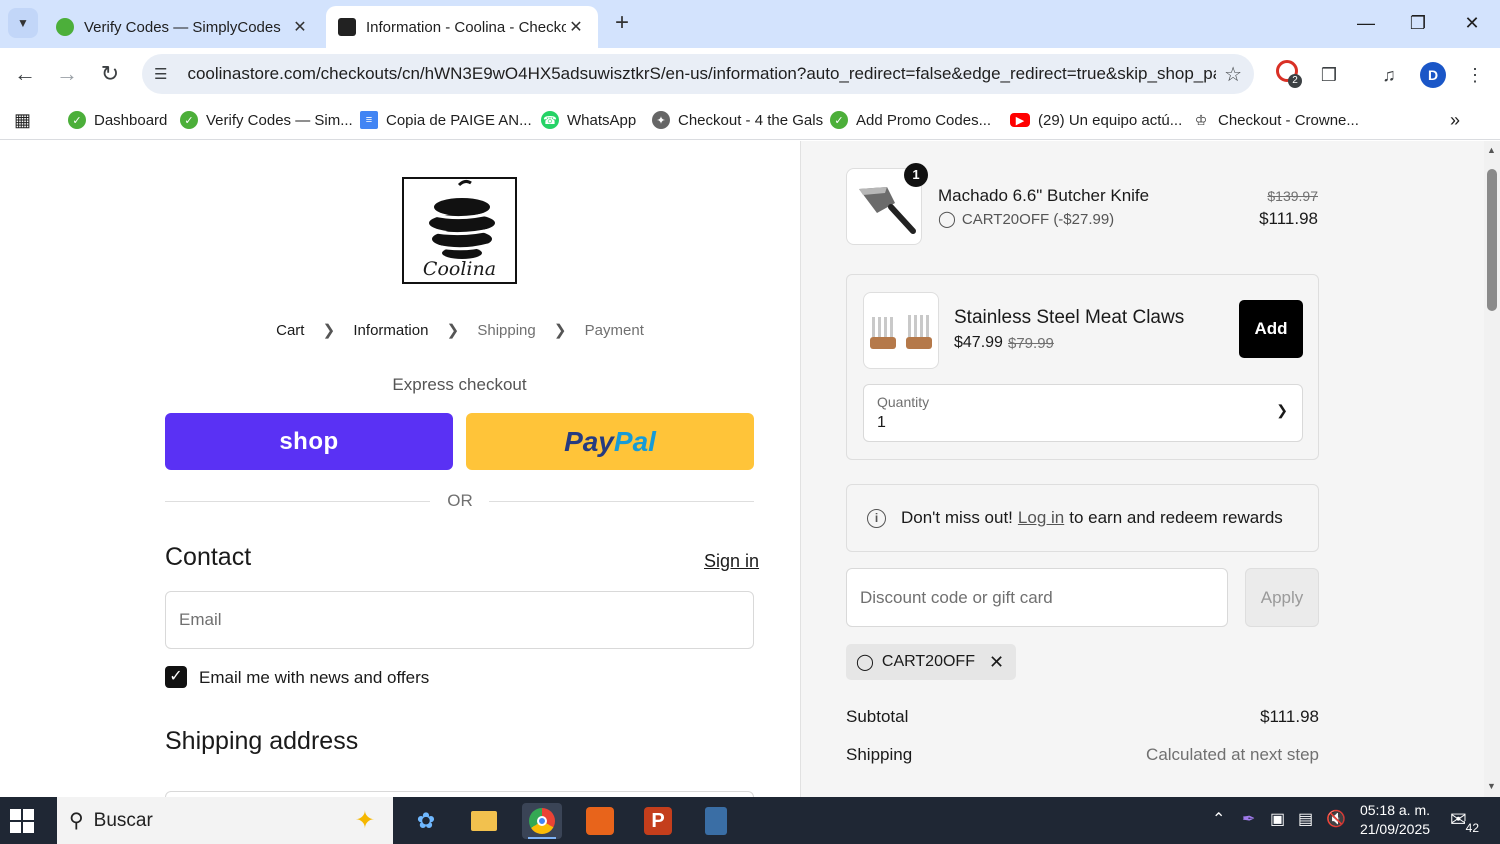  Describe the element at coordinates (661, 120) in the screenshot. I see `bookmark-favicon-icon: ✦` at that location.